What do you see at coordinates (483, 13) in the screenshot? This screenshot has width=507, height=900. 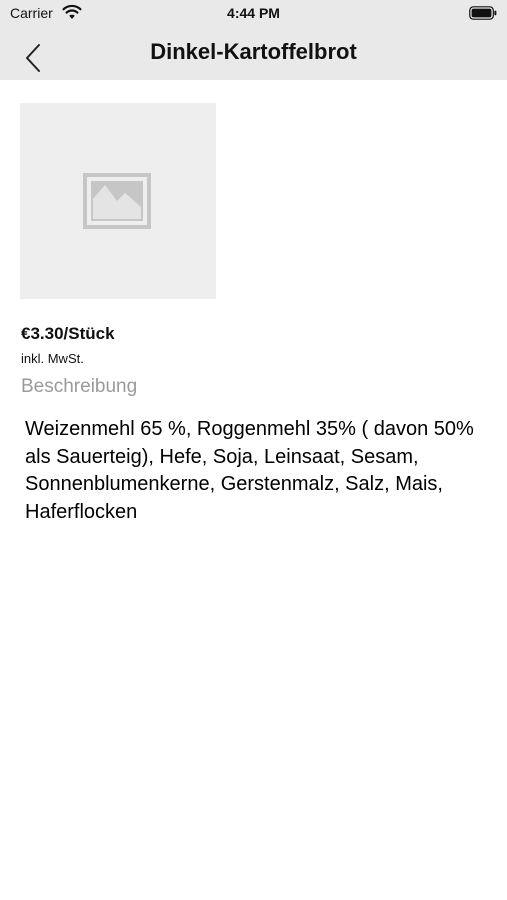 I see `battery-icon` at bounding box center [483, 13].